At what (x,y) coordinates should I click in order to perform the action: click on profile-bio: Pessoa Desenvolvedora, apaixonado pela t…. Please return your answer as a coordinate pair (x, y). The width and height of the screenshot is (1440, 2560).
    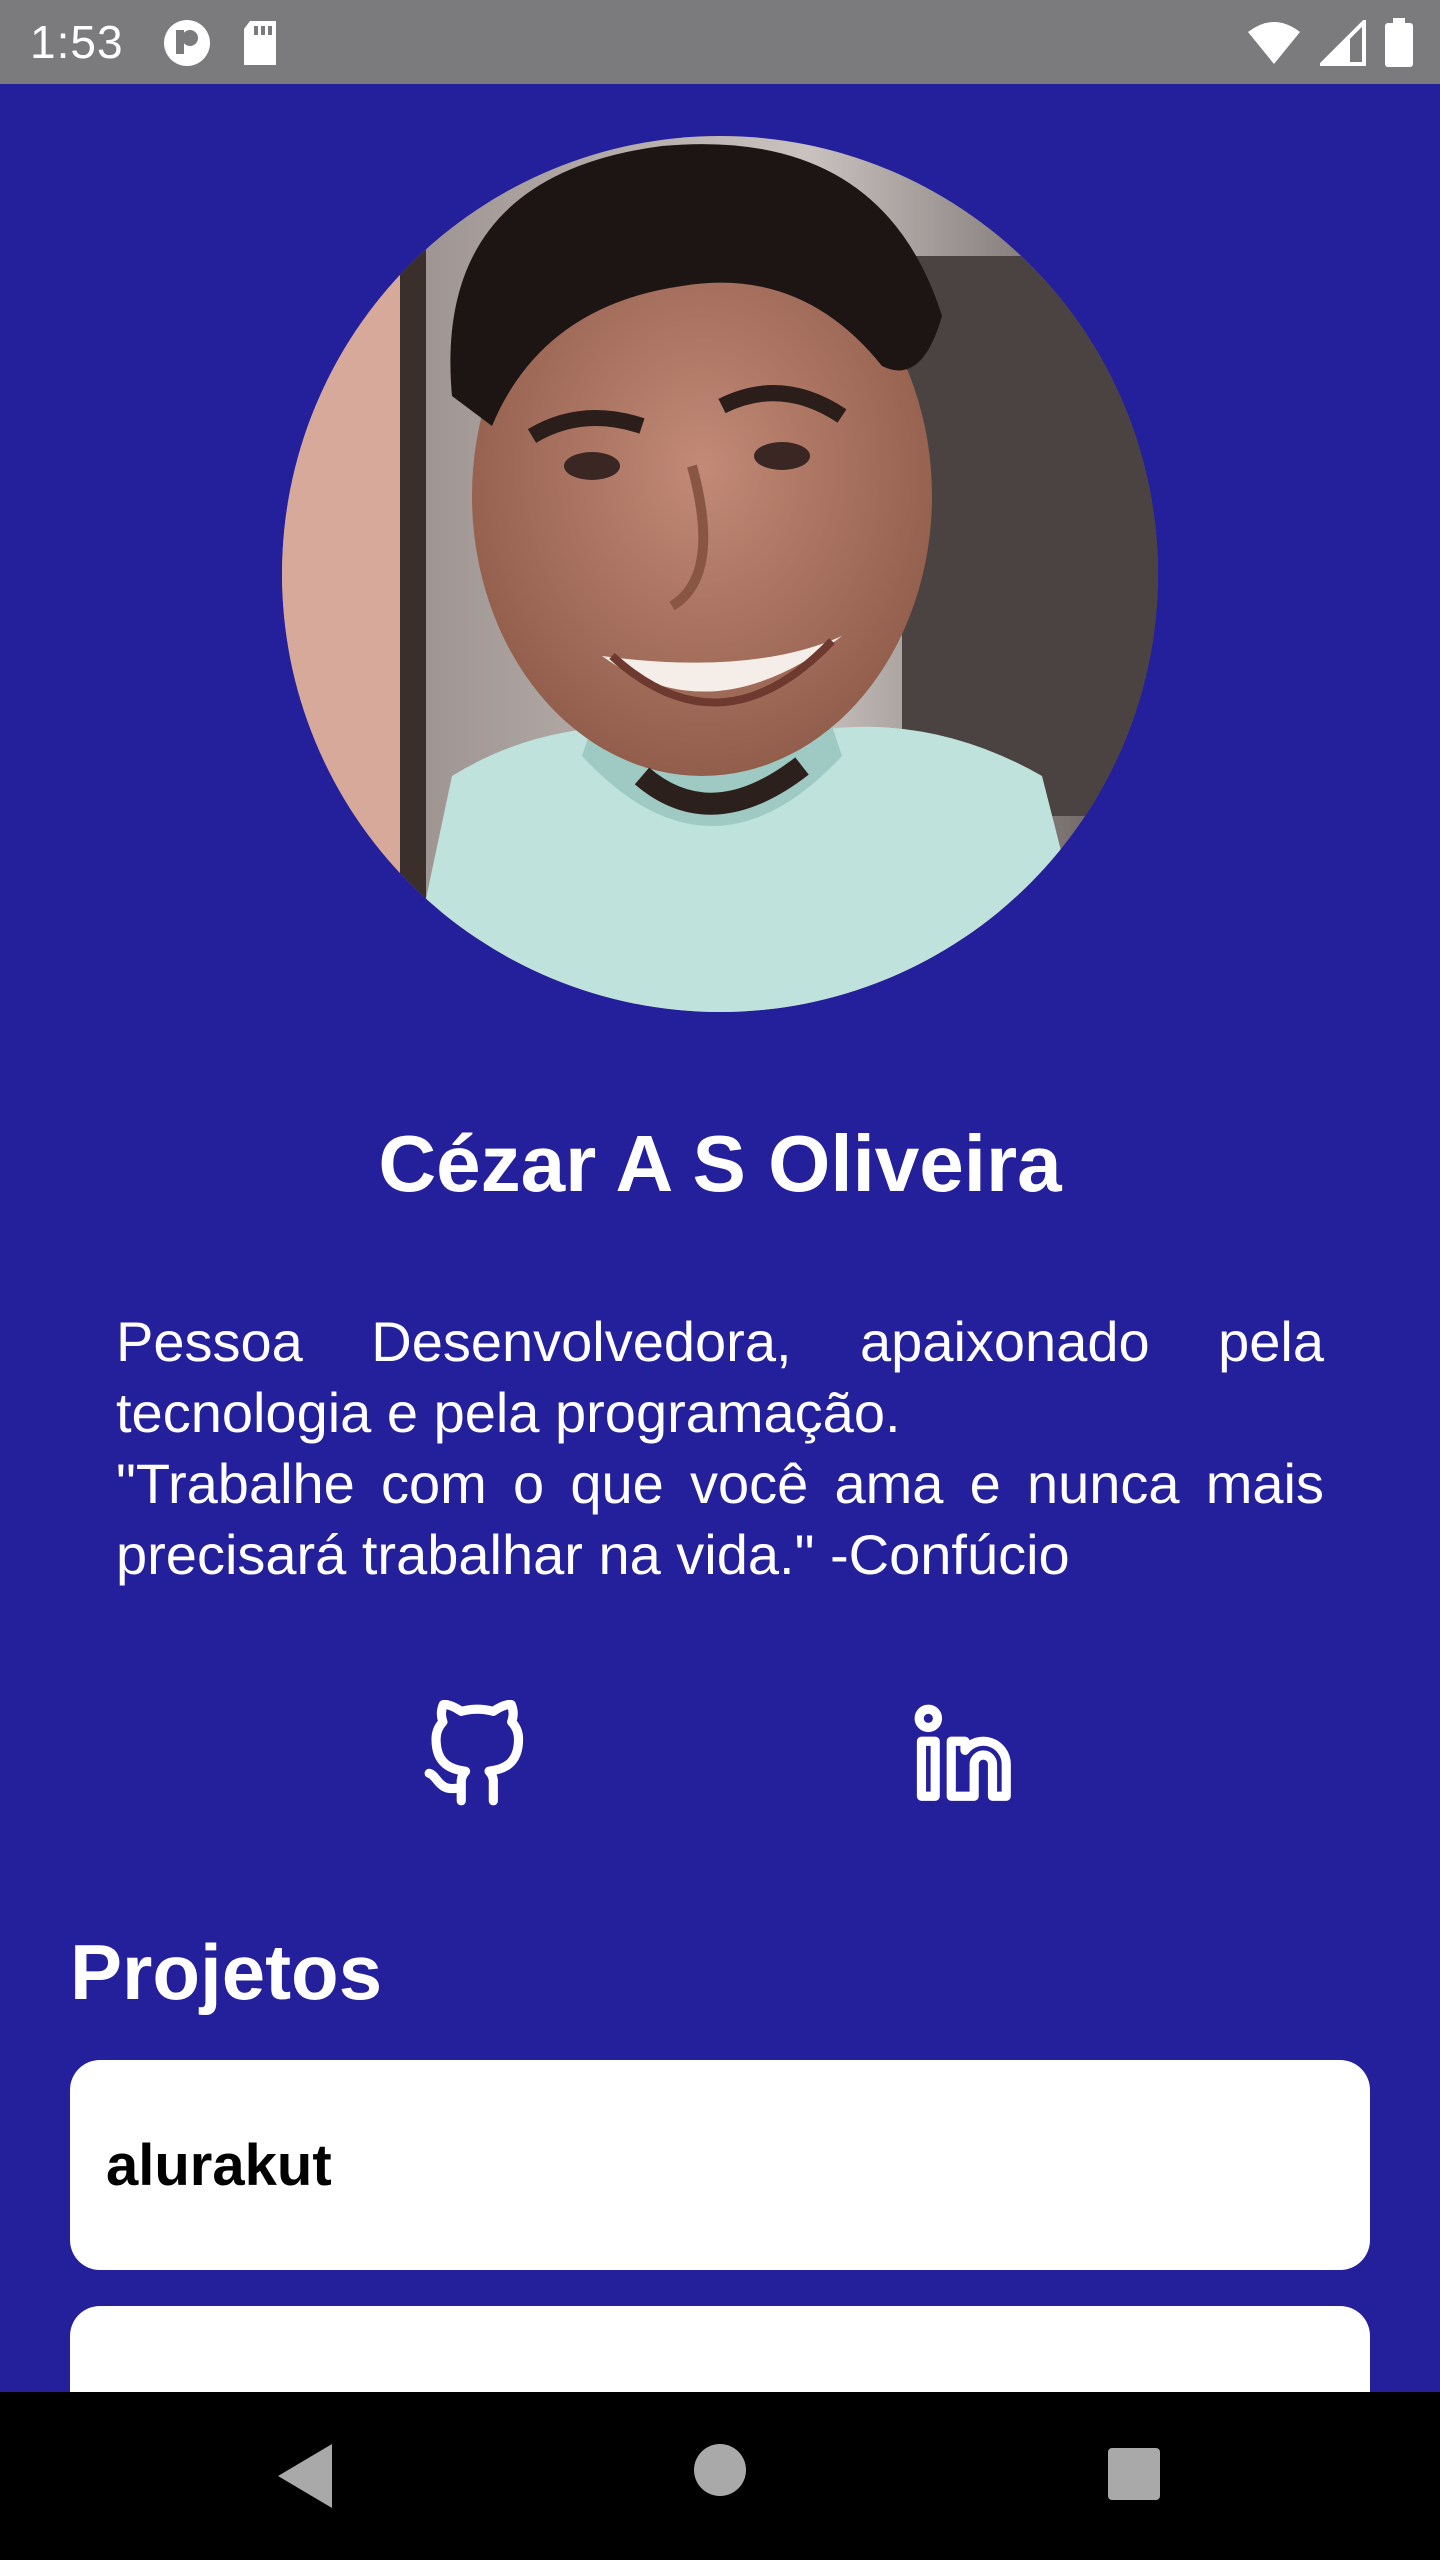
    Looking at the image, I should click on (720, 1448).